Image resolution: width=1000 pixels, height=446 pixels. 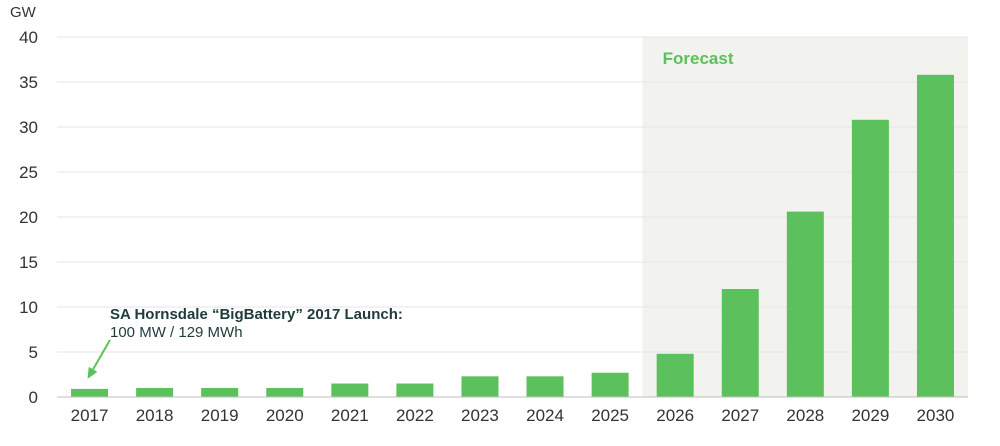 I want to click on bar-2023, so click(x=480, y=386).